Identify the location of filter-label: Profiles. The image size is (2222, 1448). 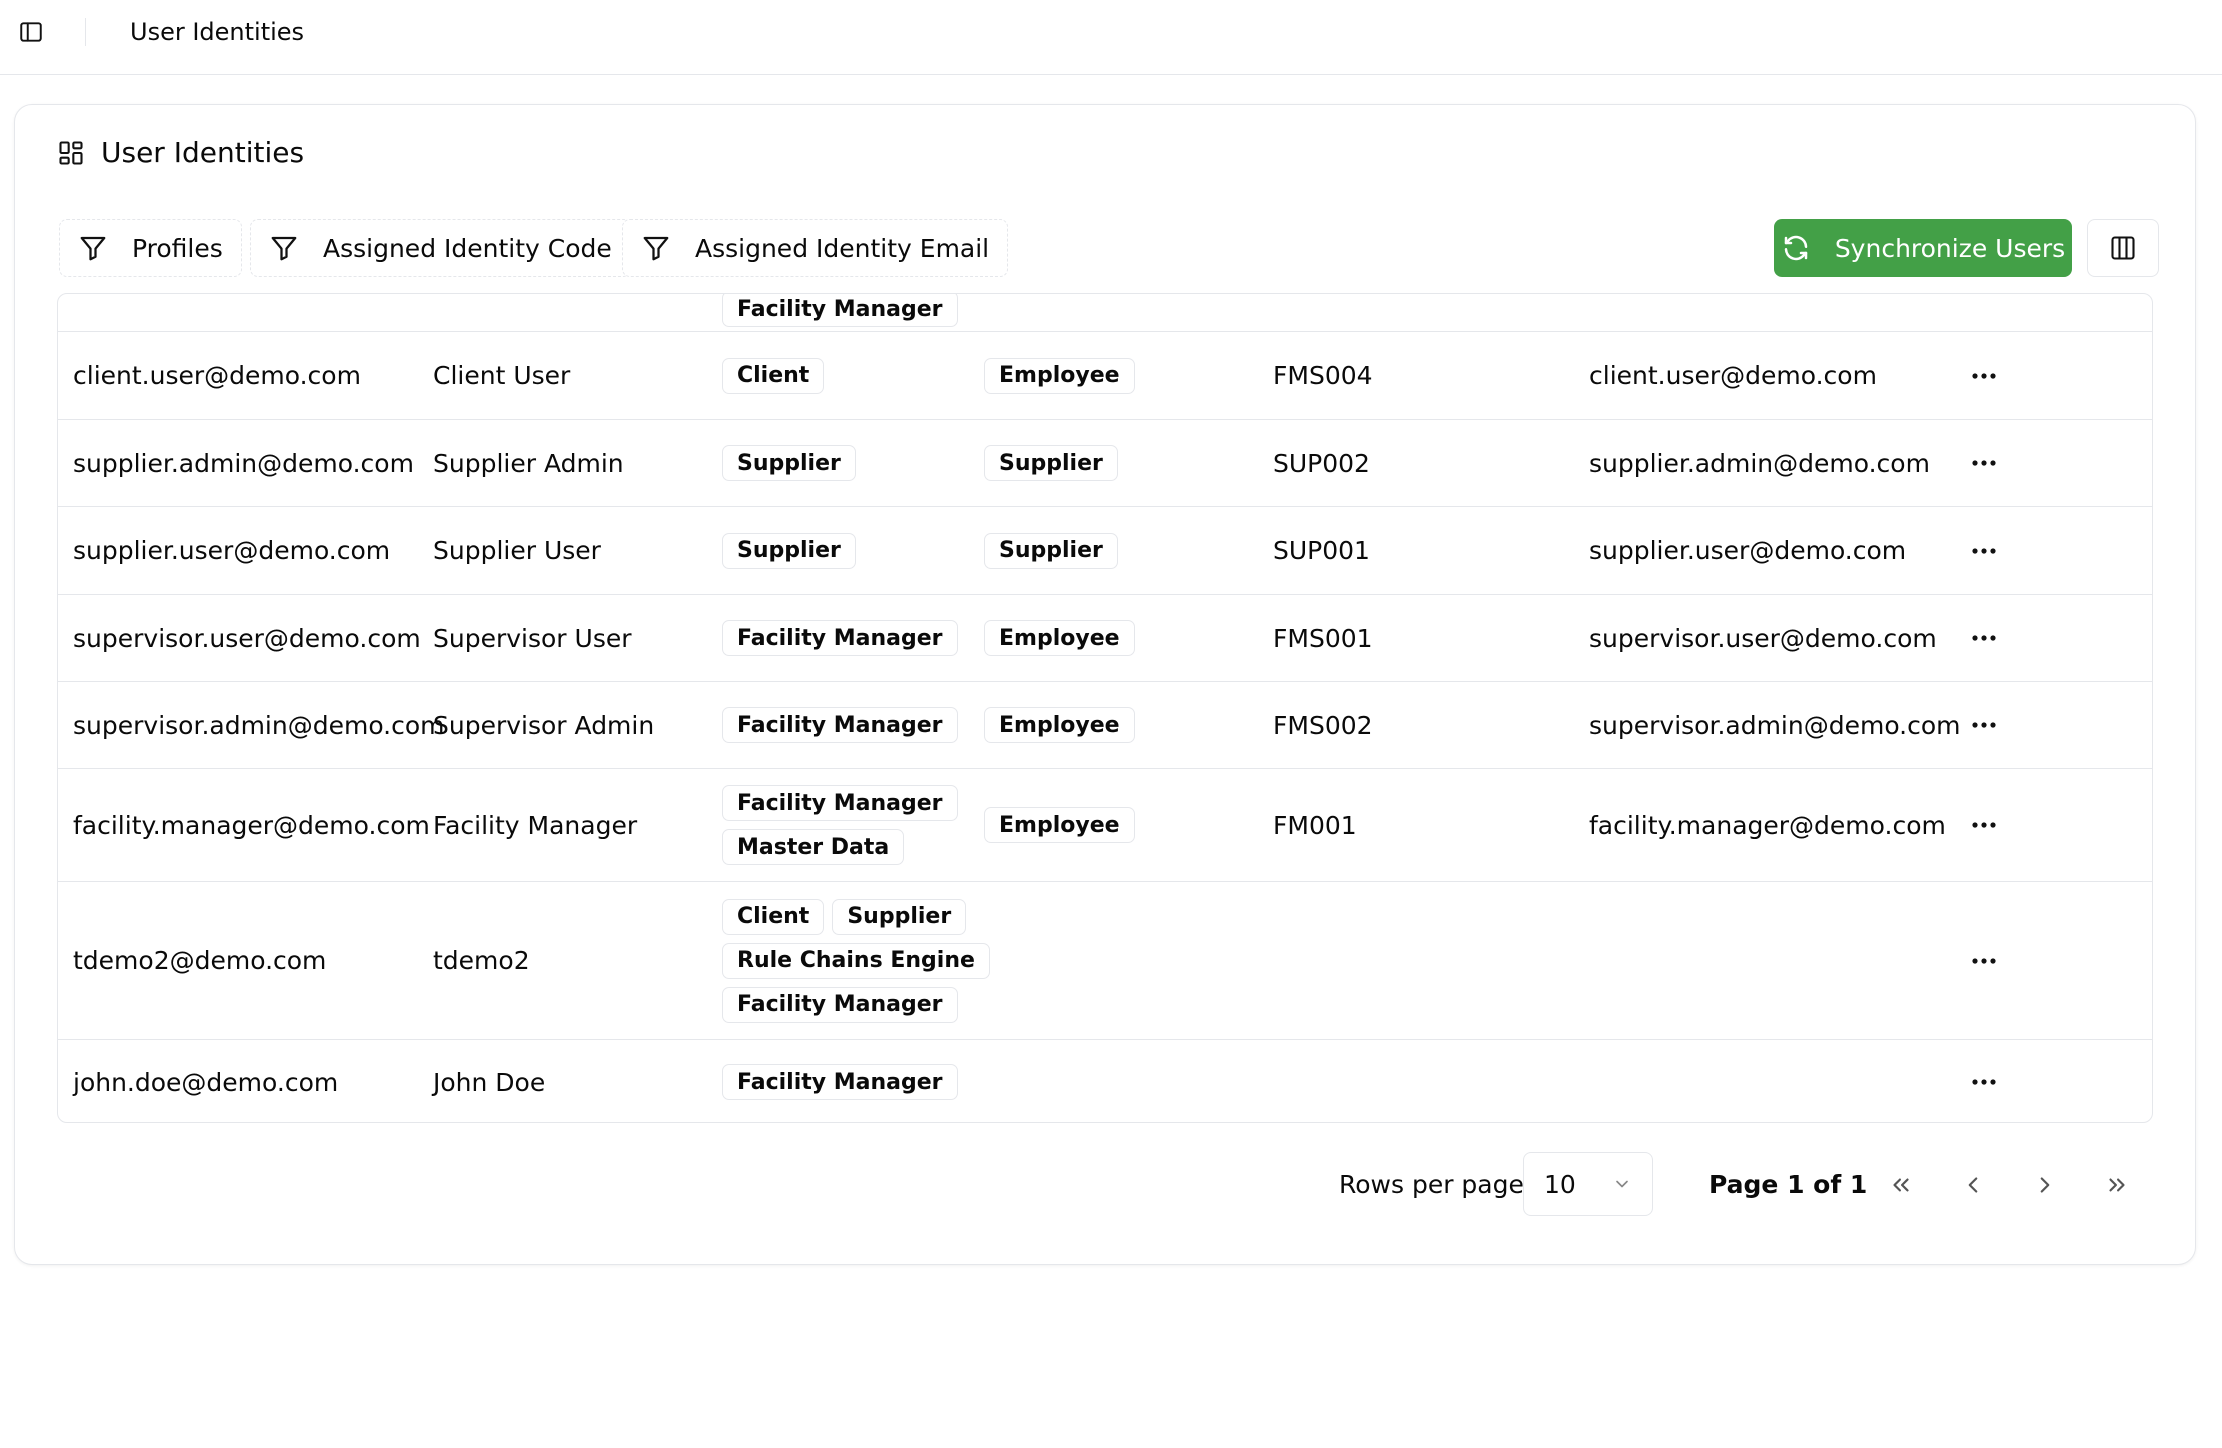
(177, 248).